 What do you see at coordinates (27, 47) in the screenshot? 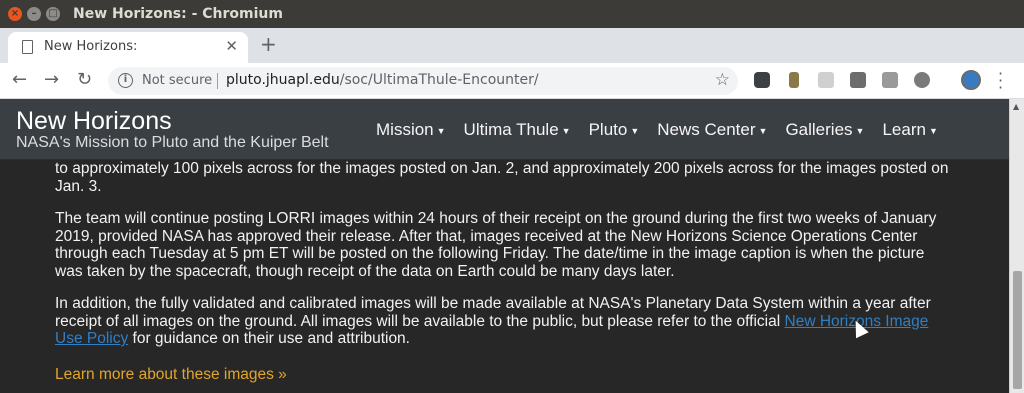
I see `page-icon` at bounding box center [27, 47].